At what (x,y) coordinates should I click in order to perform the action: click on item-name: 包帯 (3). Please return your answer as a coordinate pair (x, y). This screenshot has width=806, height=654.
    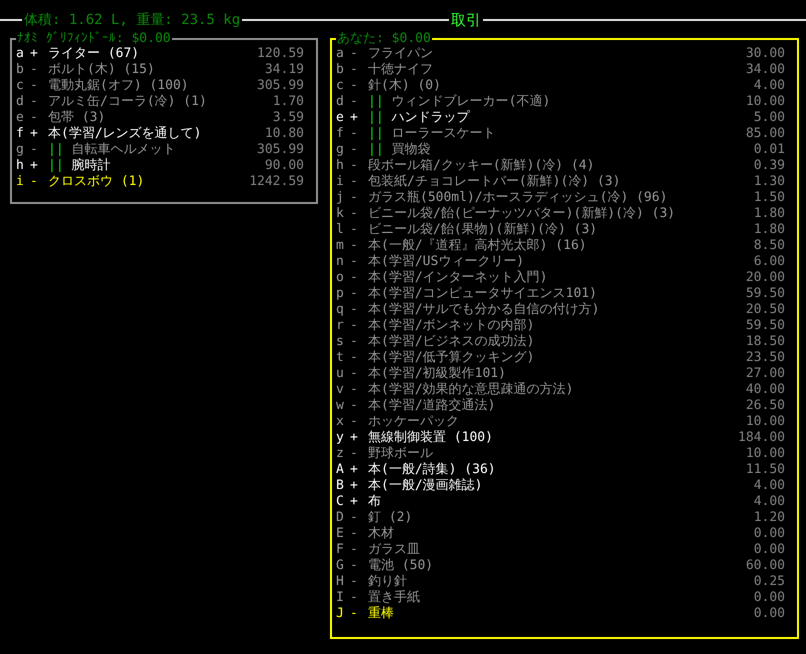
    Looking at the image, I should click on (160, 118).